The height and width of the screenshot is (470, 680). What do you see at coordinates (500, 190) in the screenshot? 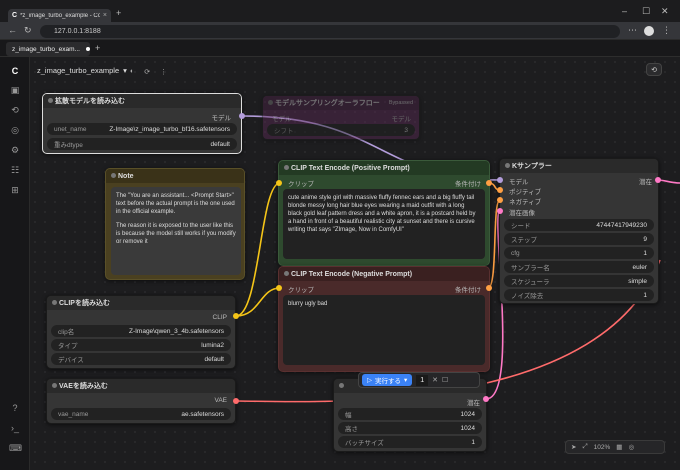
I see `positive-input-slot` at bounding box center [500, 190].